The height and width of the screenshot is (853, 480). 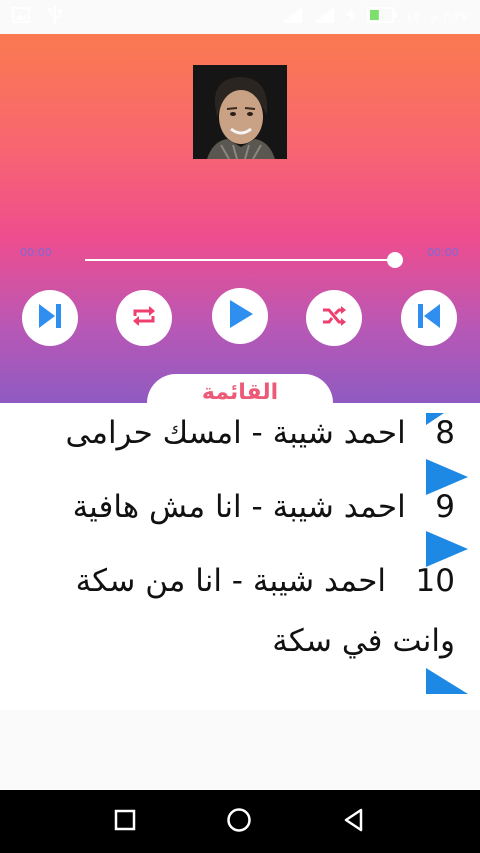 I want to click on repeat-icon, so click(x=144, y=318).